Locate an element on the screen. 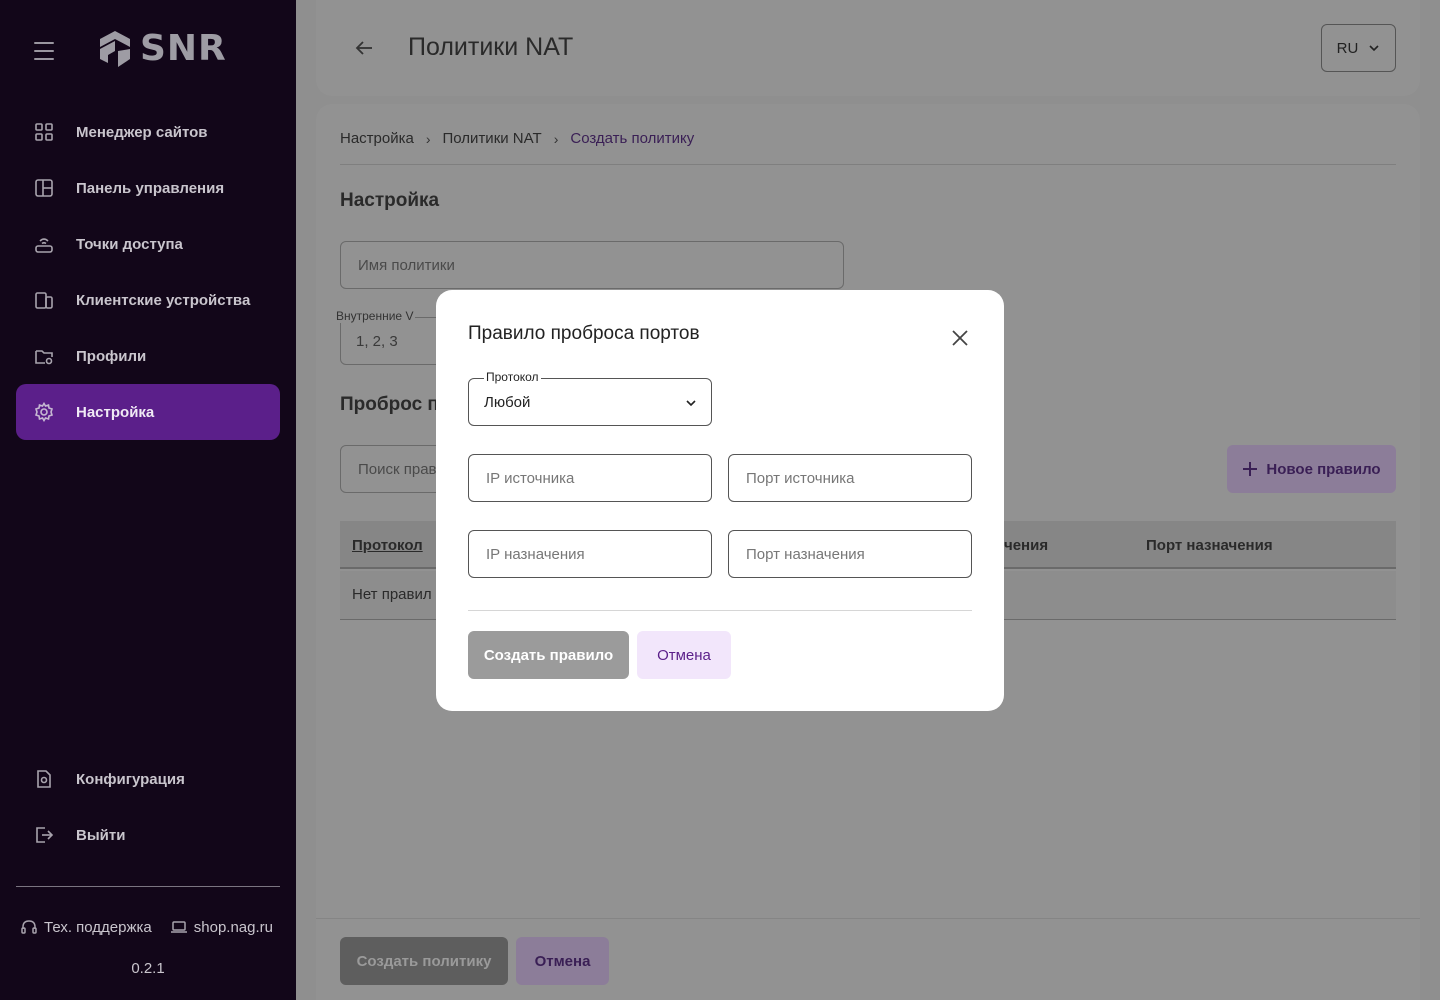 Image resolution: width=1440 pixels, height=1000 pixels. column-dest-ip: чения is located at coordinates (1026, 545).